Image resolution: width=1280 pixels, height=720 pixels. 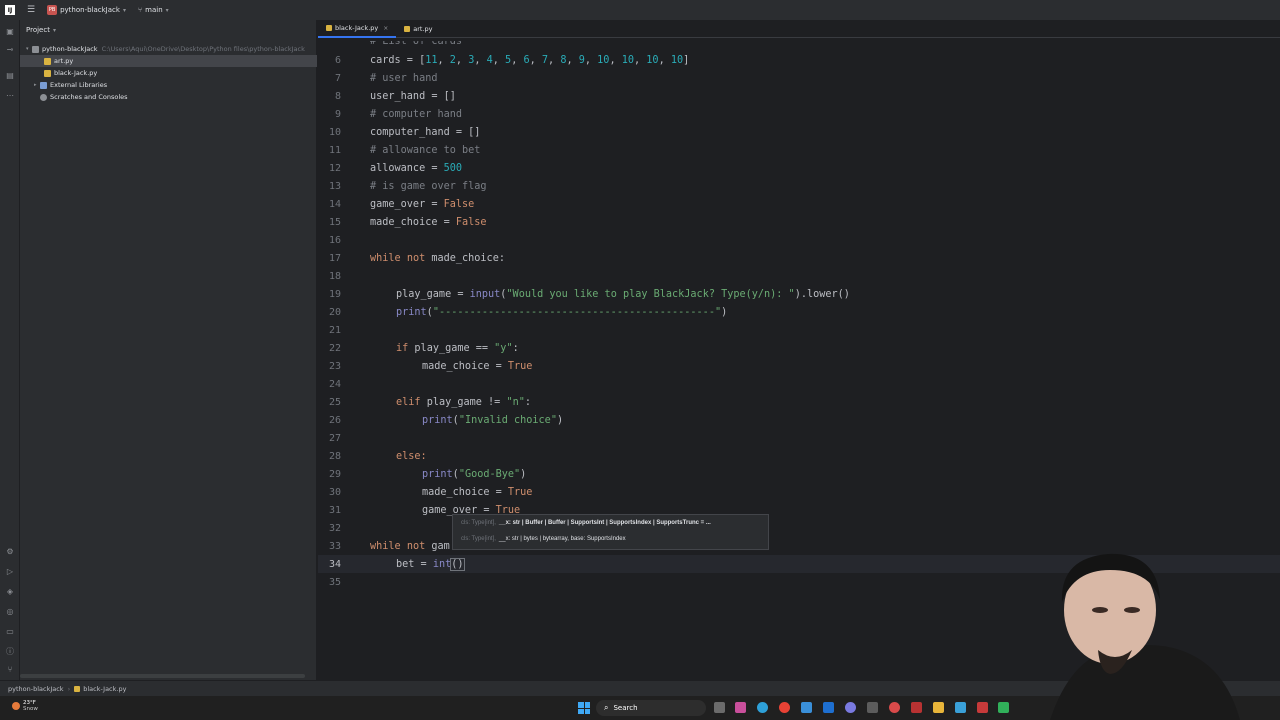 What do you see at coordinates (10, 669) in the screenshot?
I see `git-icon: ⑂` at bounding box center [10, 669].